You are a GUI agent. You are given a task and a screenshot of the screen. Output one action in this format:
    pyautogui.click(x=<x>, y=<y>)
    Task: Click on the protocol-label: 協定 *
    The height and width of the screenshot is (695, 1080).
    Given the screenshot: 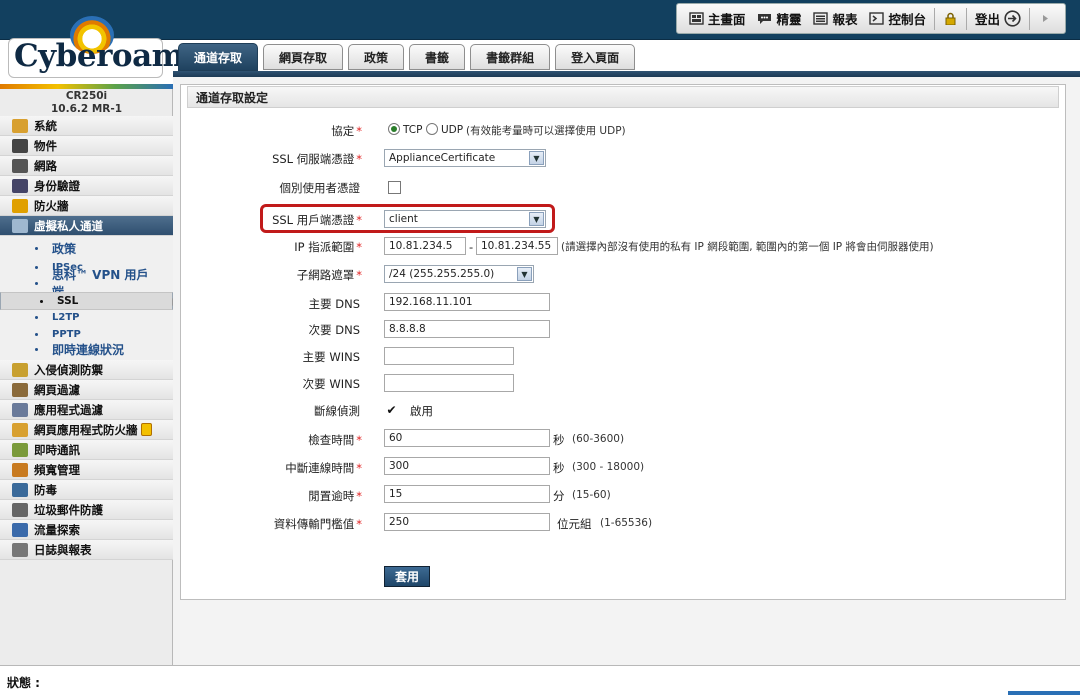 What is the action you would take?
    pyautogui.click(x=346, y=131)
    